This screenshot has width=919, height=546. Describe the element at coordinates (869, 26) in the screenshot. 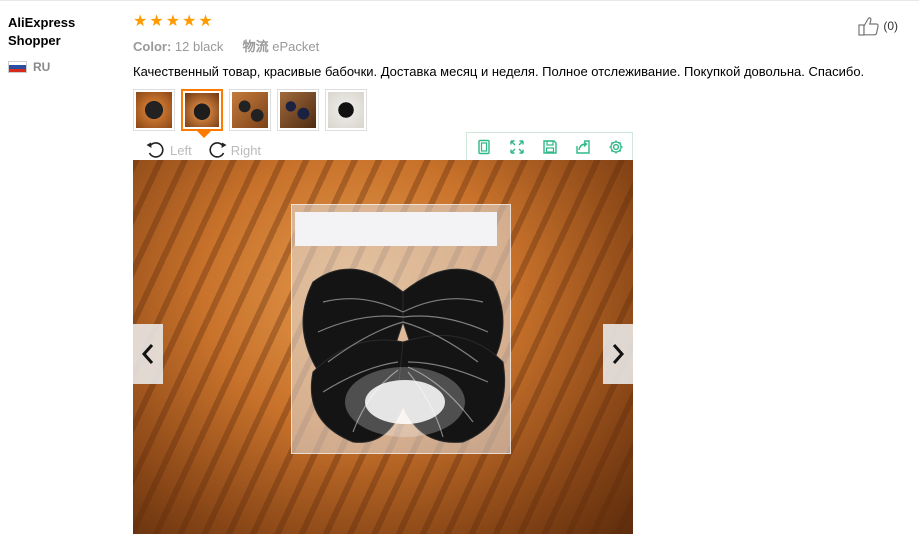

I see `thumbs-up-icon` at that location.